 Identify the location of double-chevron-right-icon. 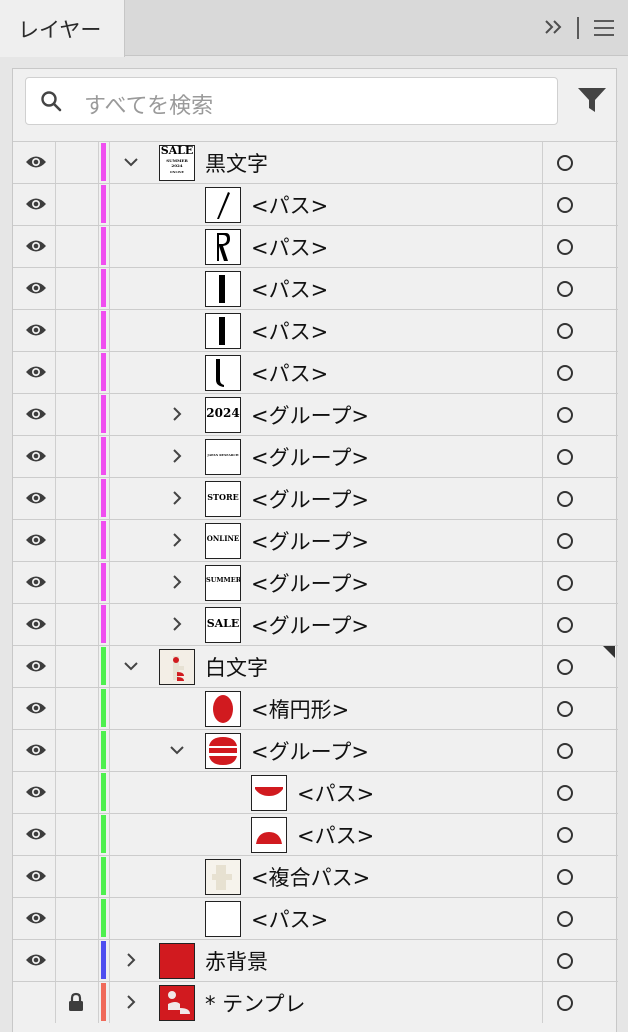
(554, 29).